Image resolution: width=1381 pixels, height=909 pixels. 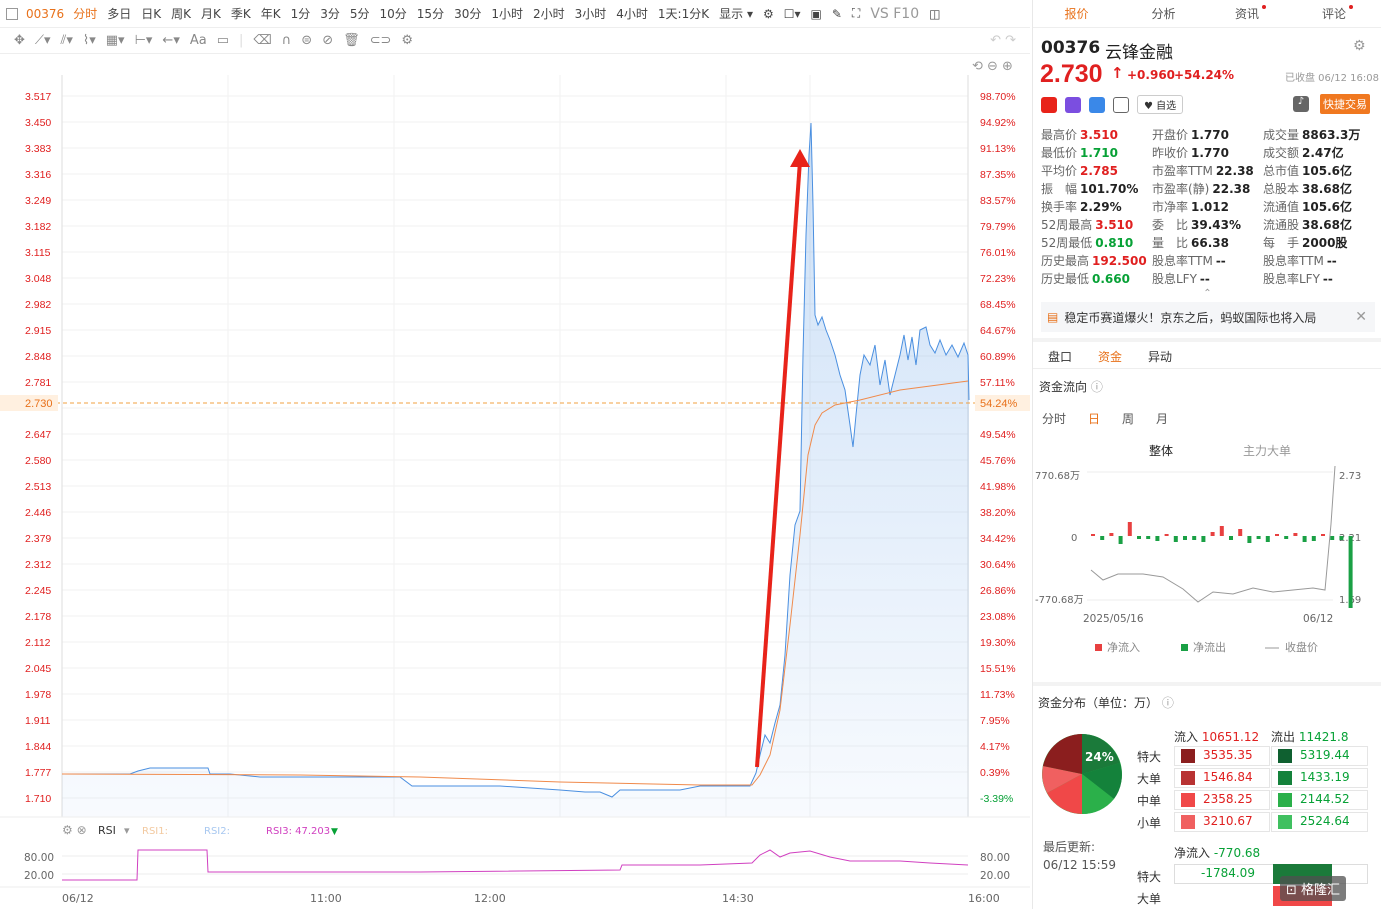 I want to click on news-text: 稳定币赛道爆火！京东之后，蚂蚁国际也将入局, so click(x=1190, y=317).